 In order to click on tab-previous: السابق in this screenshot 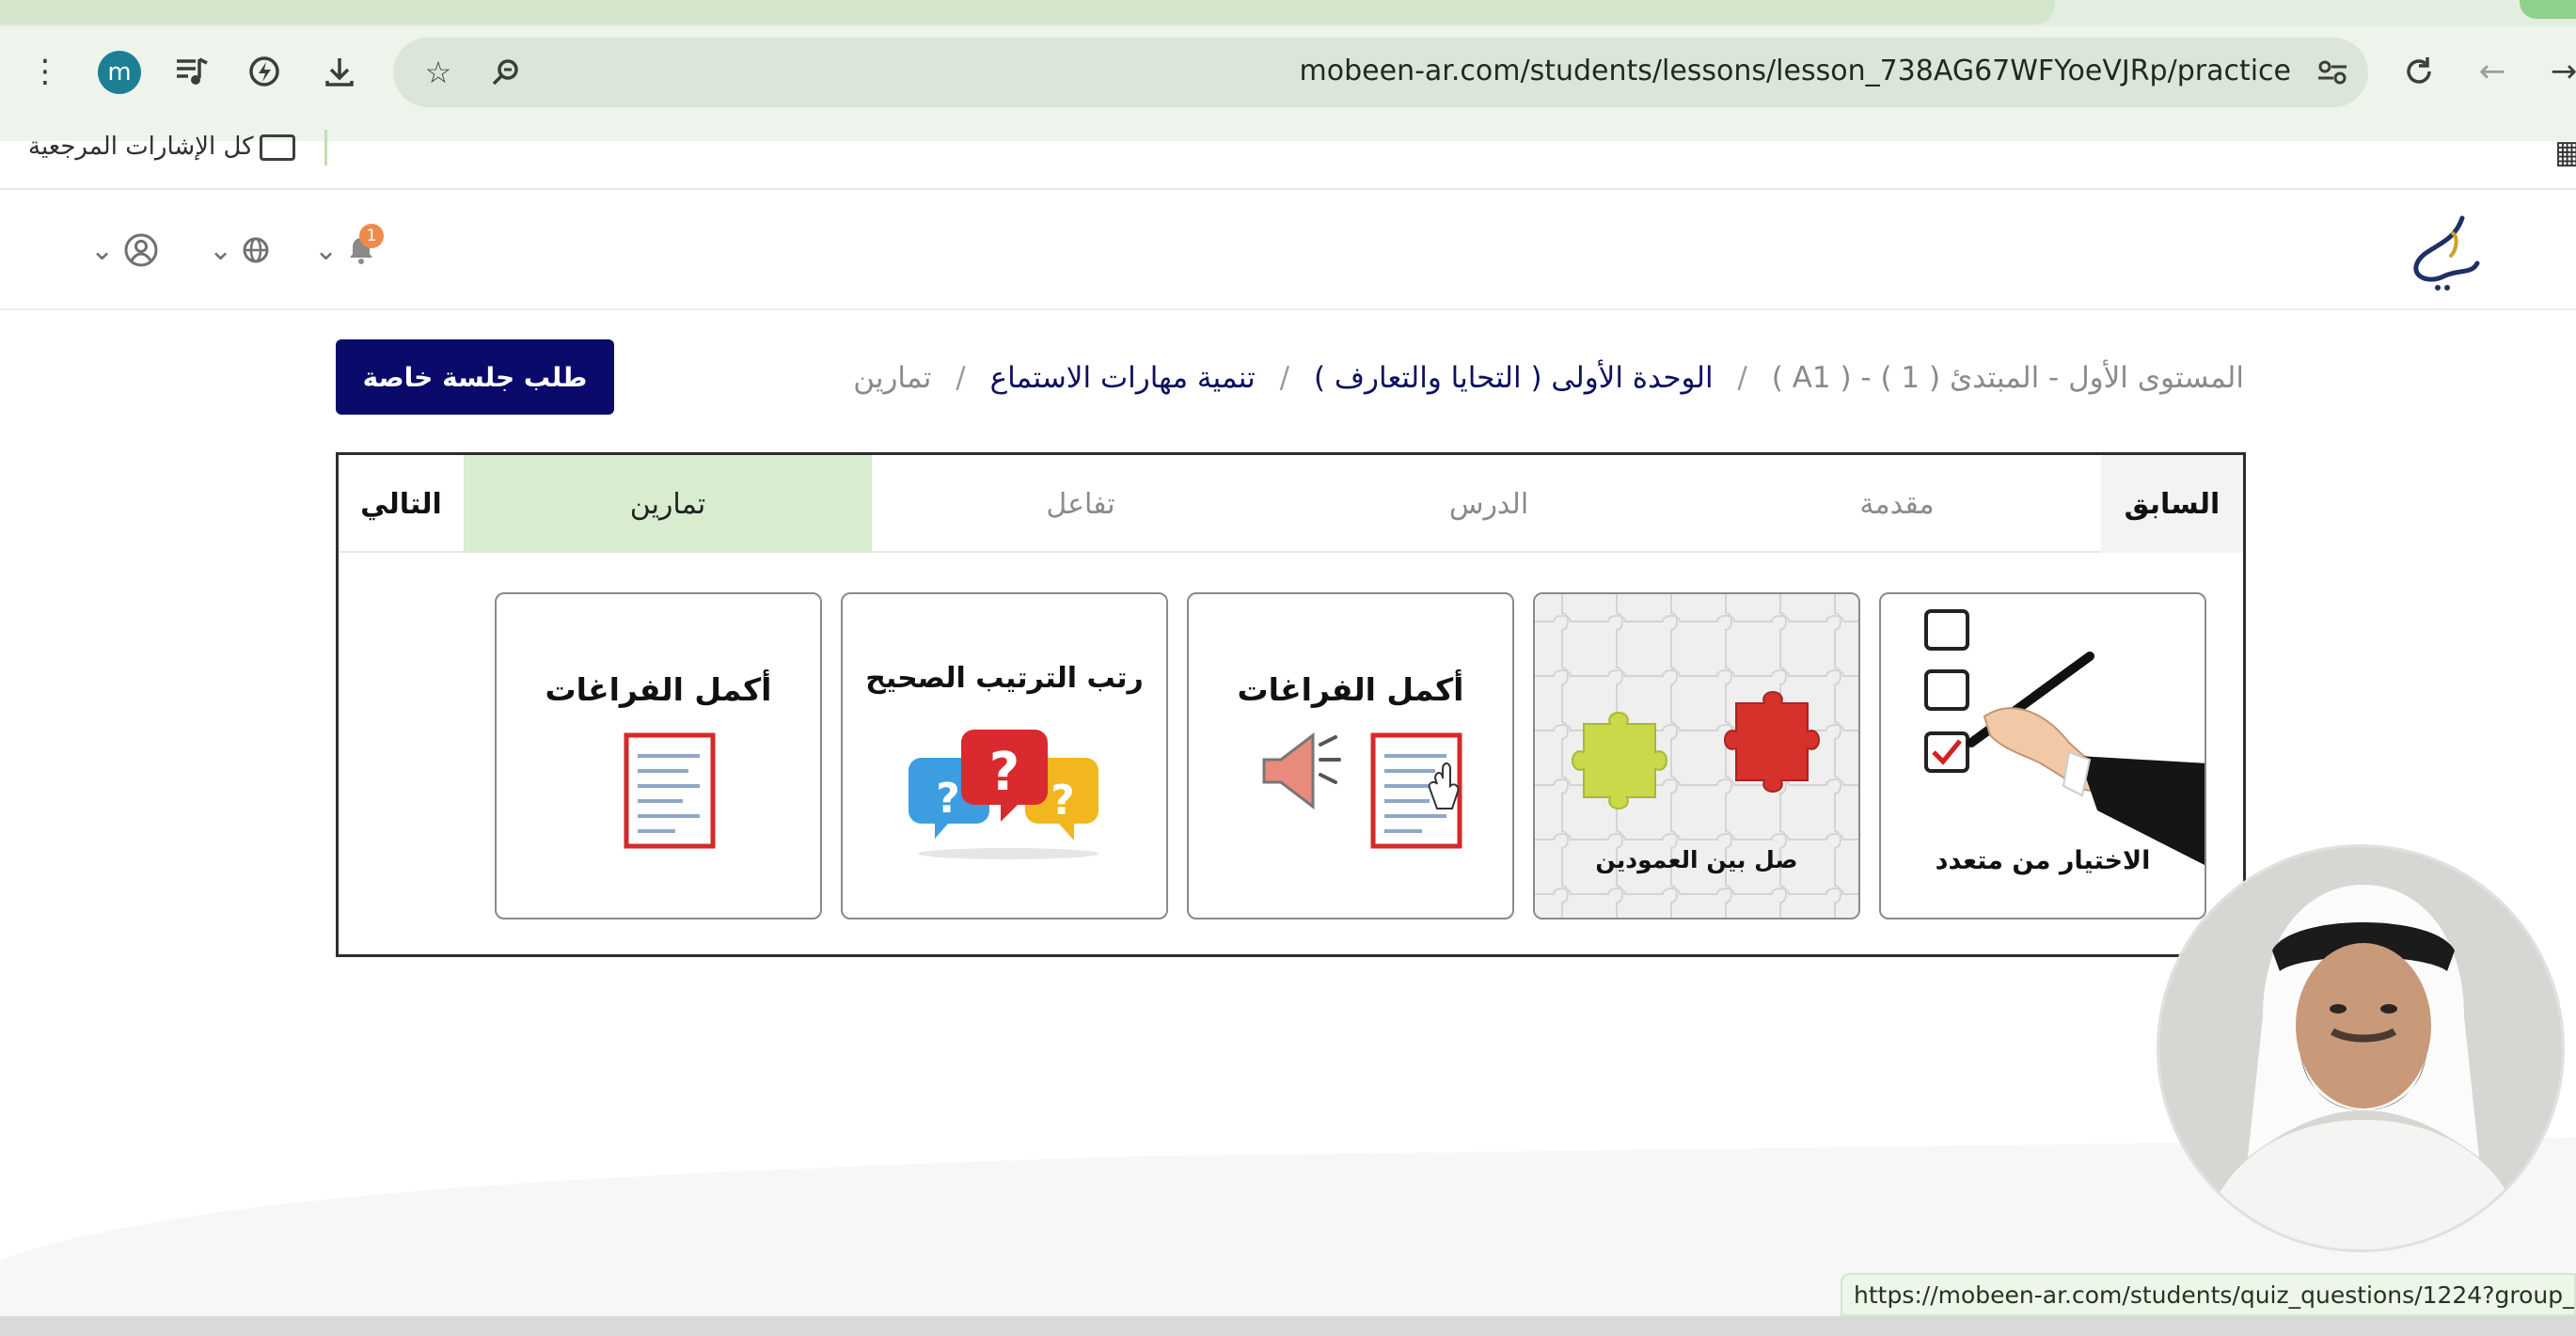, I will do `click(2172, 504)`.